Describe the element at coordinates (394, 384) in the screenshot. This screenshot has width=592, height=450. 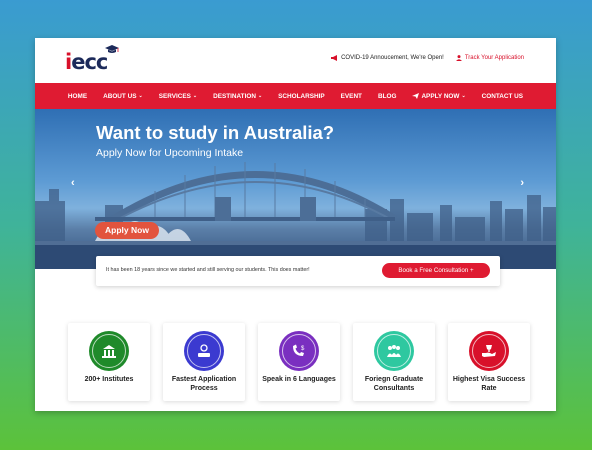
I see `feature-label: Foriegn Graduate Consultants` at that location.